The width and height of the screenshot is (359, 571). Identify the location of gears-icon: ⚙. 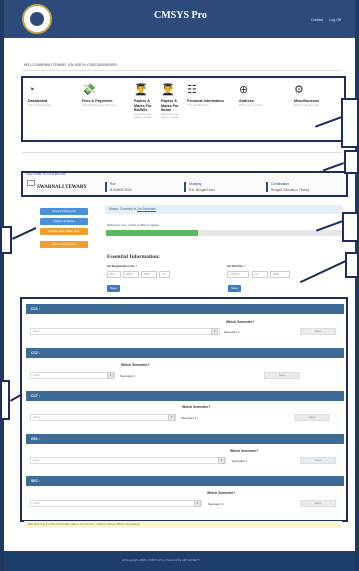
(299, 90).